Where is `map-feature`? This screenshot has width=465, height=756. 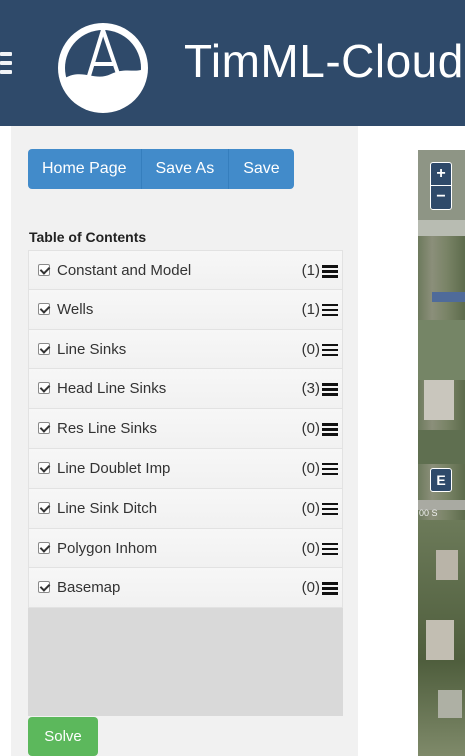
map-feature is located at coordinates (448, 297).